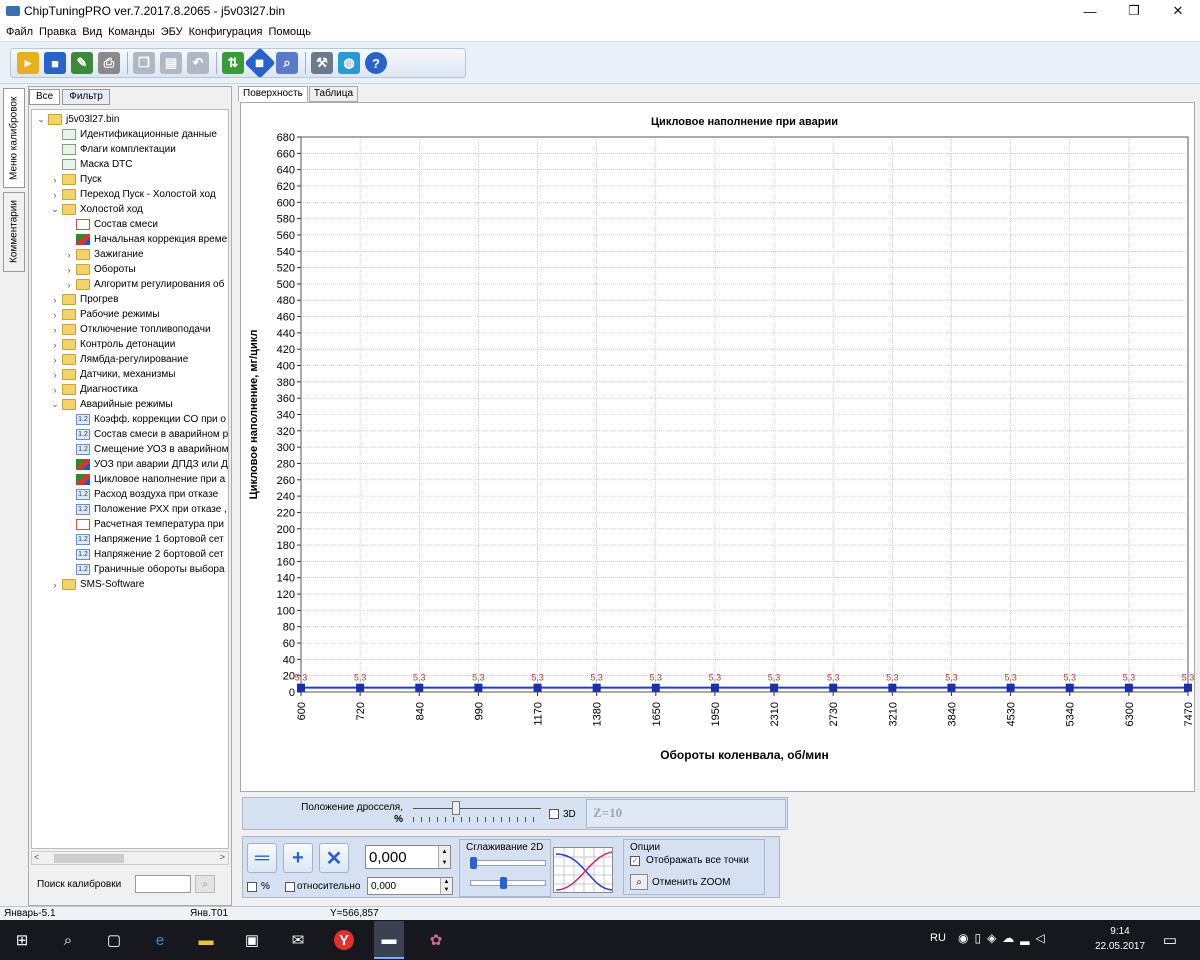 Image resolution: width=1200 pixels, height=960 pixels. I want to click on add-button: +, so click(298, 858).